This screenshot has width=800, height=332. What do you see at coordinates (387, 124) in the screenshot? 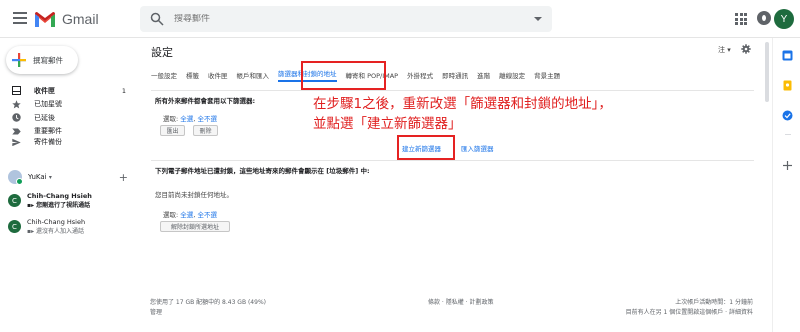
I see `annotation-line-2: 並點選「建立新篩選器」` at bounding box center [387, 124].